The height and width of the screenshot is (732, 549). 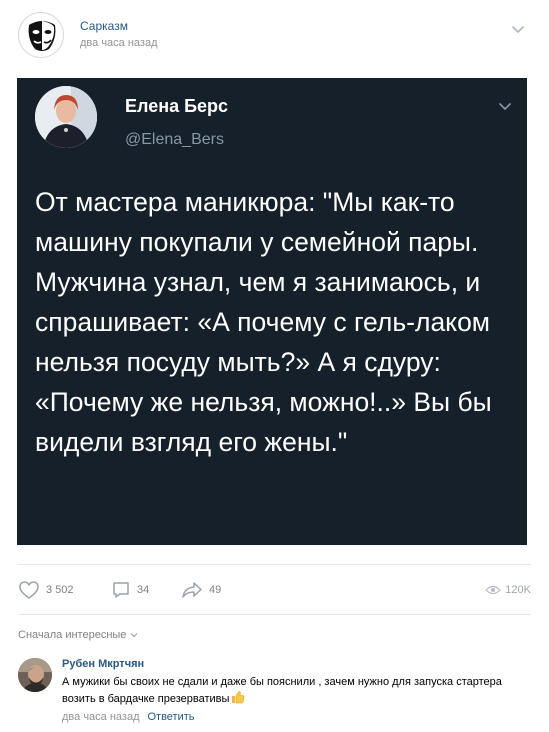 I want to click on author-photo, so click(x=66, y=117).